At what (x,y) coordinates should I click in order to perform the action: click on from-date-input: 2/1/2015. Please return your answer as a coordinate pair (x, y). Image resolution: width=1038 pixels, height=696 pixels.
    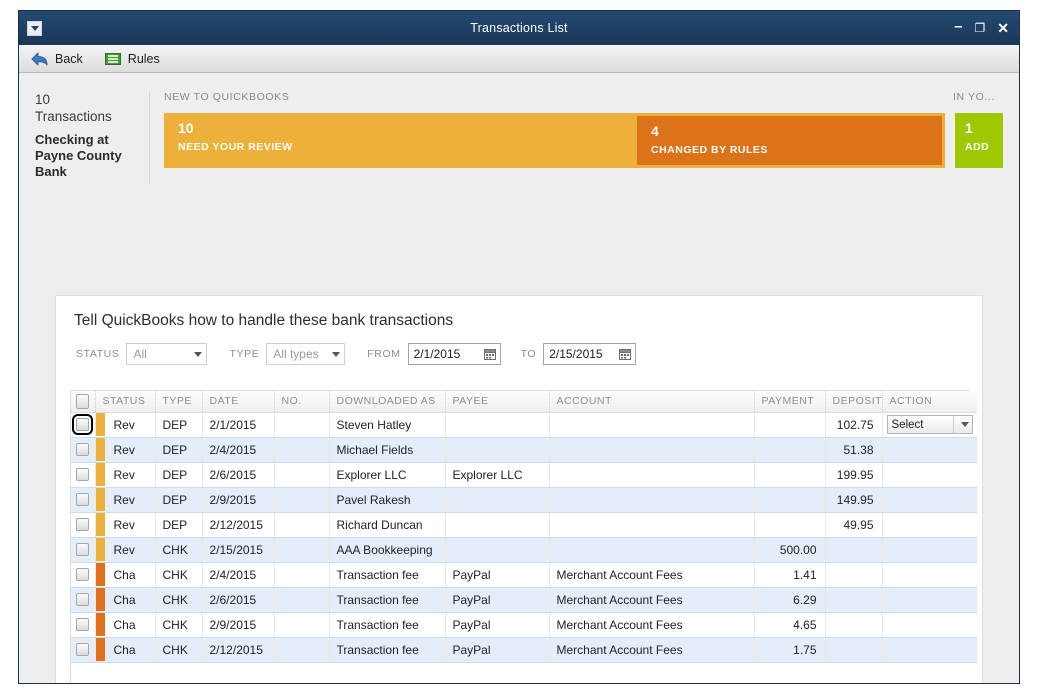
    Looking at the image, I should click on (454, 354).